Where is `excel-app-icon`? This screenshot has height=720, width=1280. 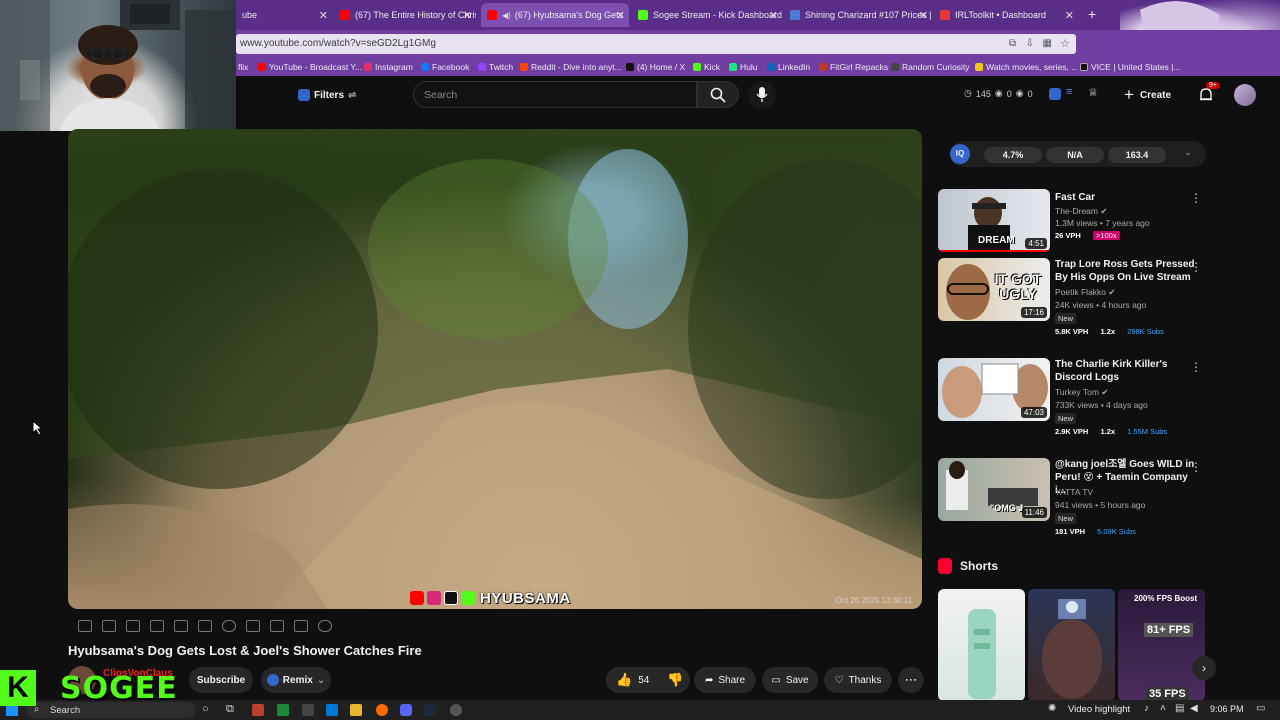
excel-app-icon is located at coordinates (283, 710).